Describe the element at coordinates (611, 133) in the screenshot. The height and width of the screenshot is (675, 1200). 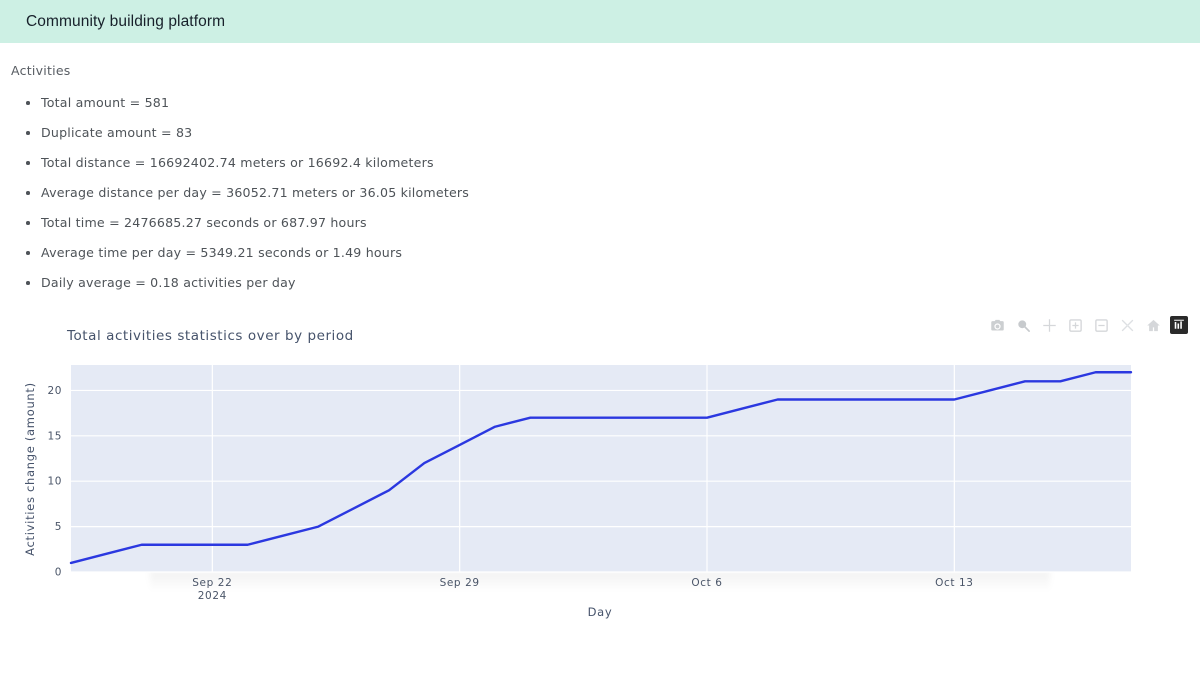
I see `list-item: Duplicate amount = 83` at that location.